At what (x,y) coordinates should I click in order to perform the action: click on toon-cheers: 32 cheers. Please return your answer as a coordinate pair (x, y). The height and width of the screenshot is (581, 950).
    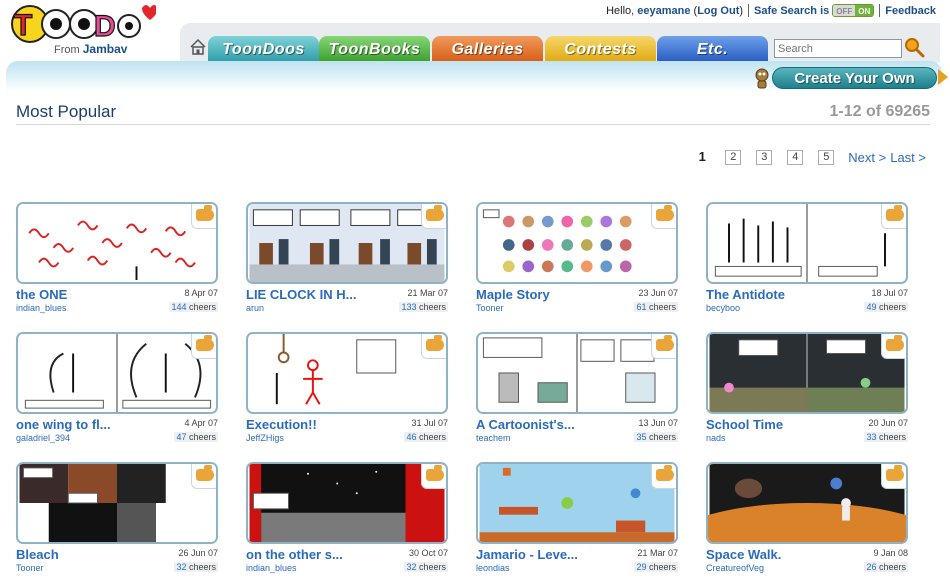
    Looking at the image, I should click on (196, 567).